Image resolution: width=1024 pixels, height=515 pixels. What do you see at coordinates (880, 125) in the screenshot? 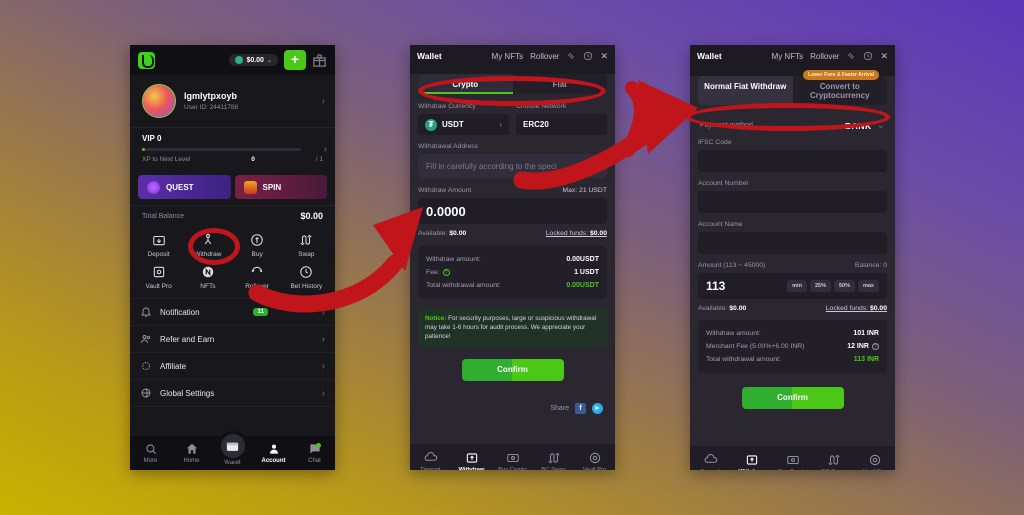
I see `chevron-down-icon: ⌄` at bounding box center [880, 125].